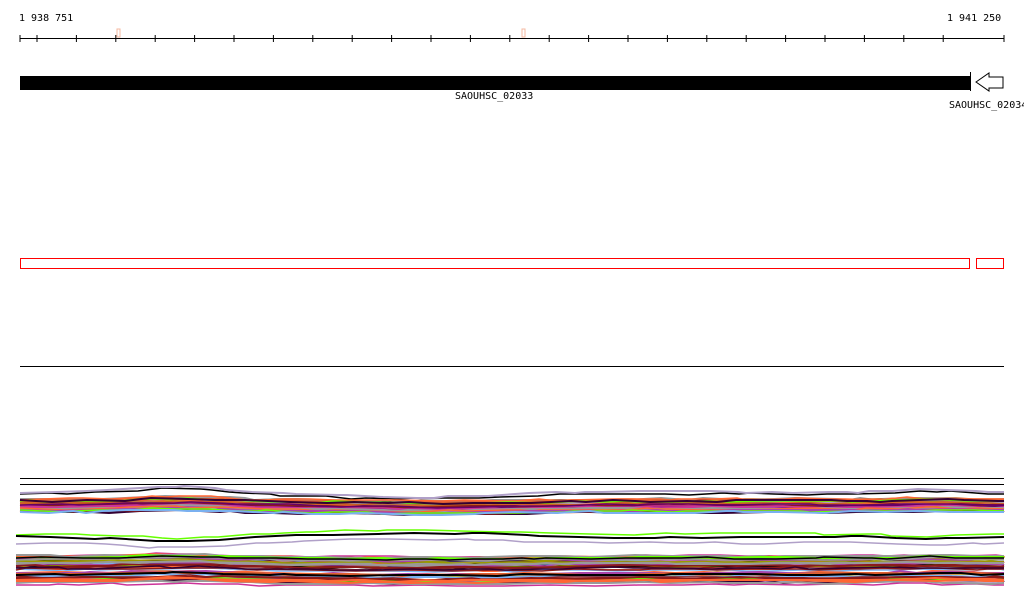  I want to click on ruler-end-label: 1 941 250, so click(974, 18).